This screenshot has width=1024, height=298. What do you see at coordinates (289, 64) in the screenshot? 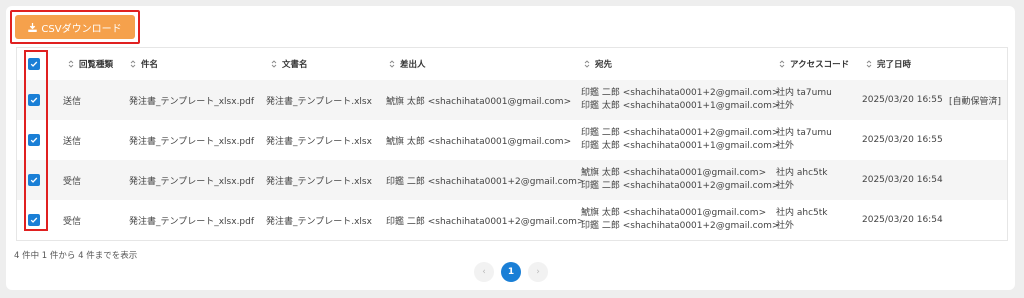
I see `column-header-document: 文書名` at bounding box center [289, 64].